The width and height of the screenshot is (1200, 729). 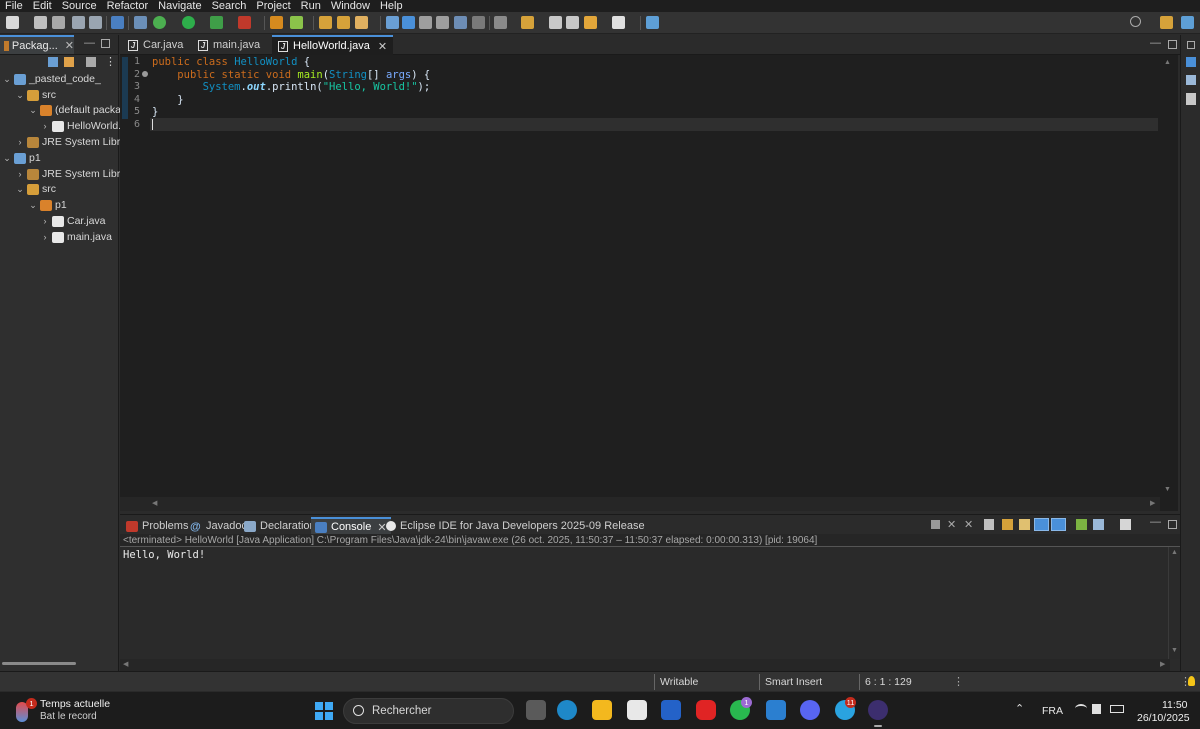 What do you see at coordinates (125, 664) in the screenshot?
I see `scroll-left-icon: ◀` at bounding box center [125, 664].